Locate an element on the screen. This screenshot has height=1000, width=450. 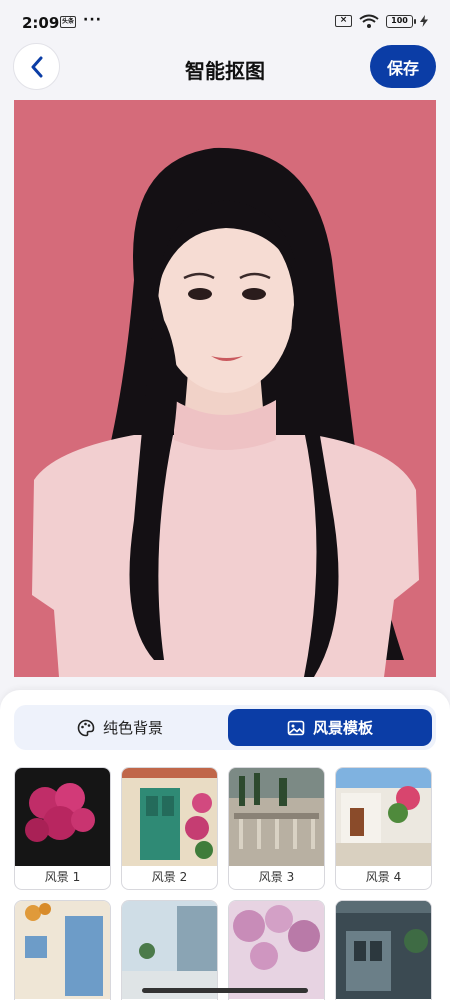
background-tab-bar: 纯色背景 风景模板 is located at coordinates (225, 727).